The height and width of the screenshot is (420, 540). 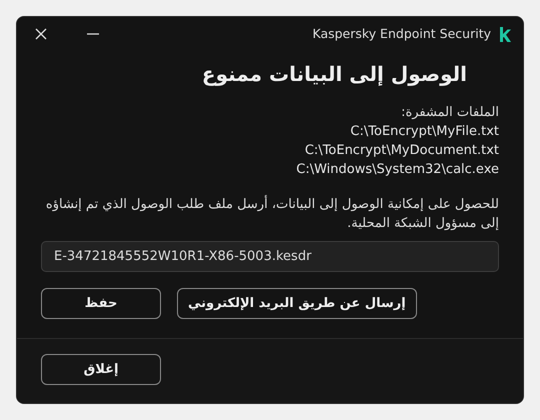 What do you see at coordinates (271, 214) in the screenshot?
I see `instructions-text: للحصول على إمكانية الوصول إلى البيانات، أرسل ملف طلب الوصول الذي تم إنشاؤه إلى مسؤول الشبكة المحلية.` at bounding box center [271, 214].